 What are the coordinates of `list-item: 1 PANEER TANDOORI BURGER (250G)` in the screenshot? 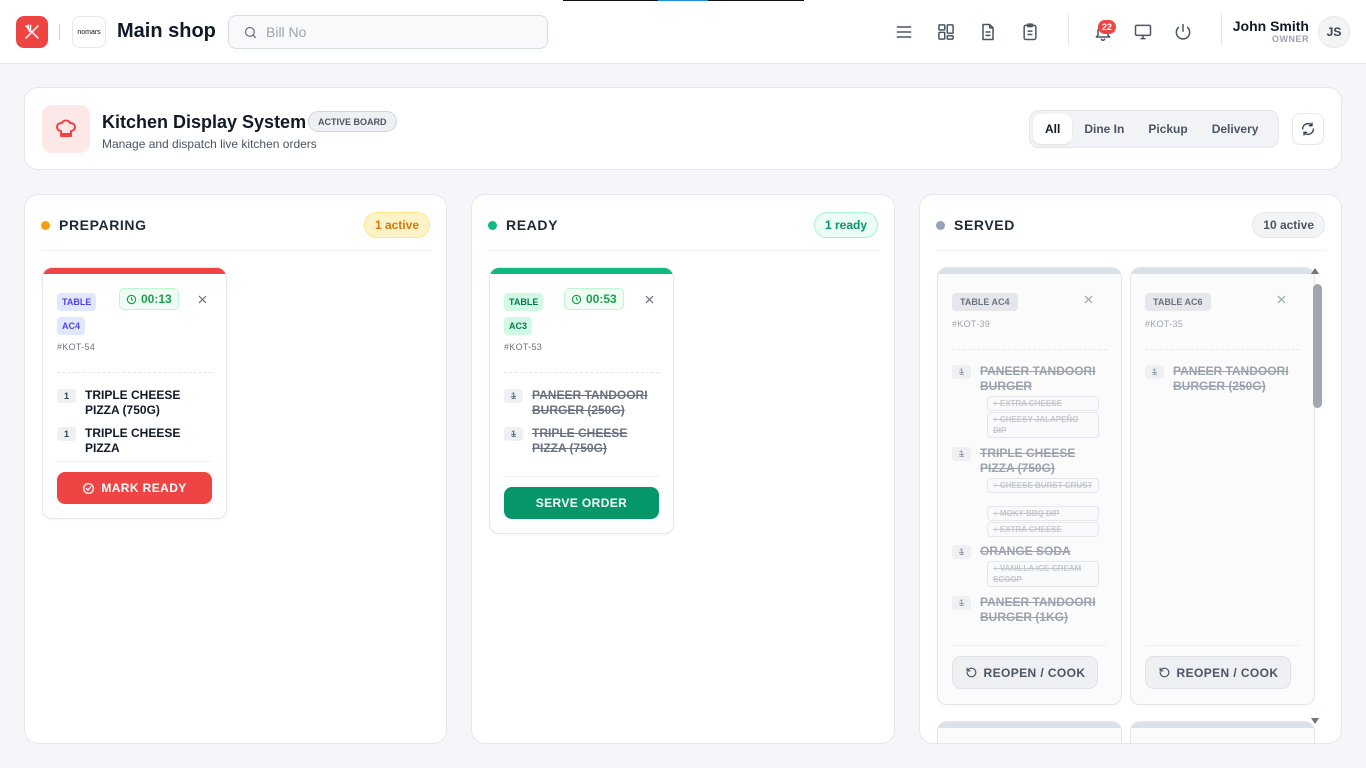 It's located at (583, 403).